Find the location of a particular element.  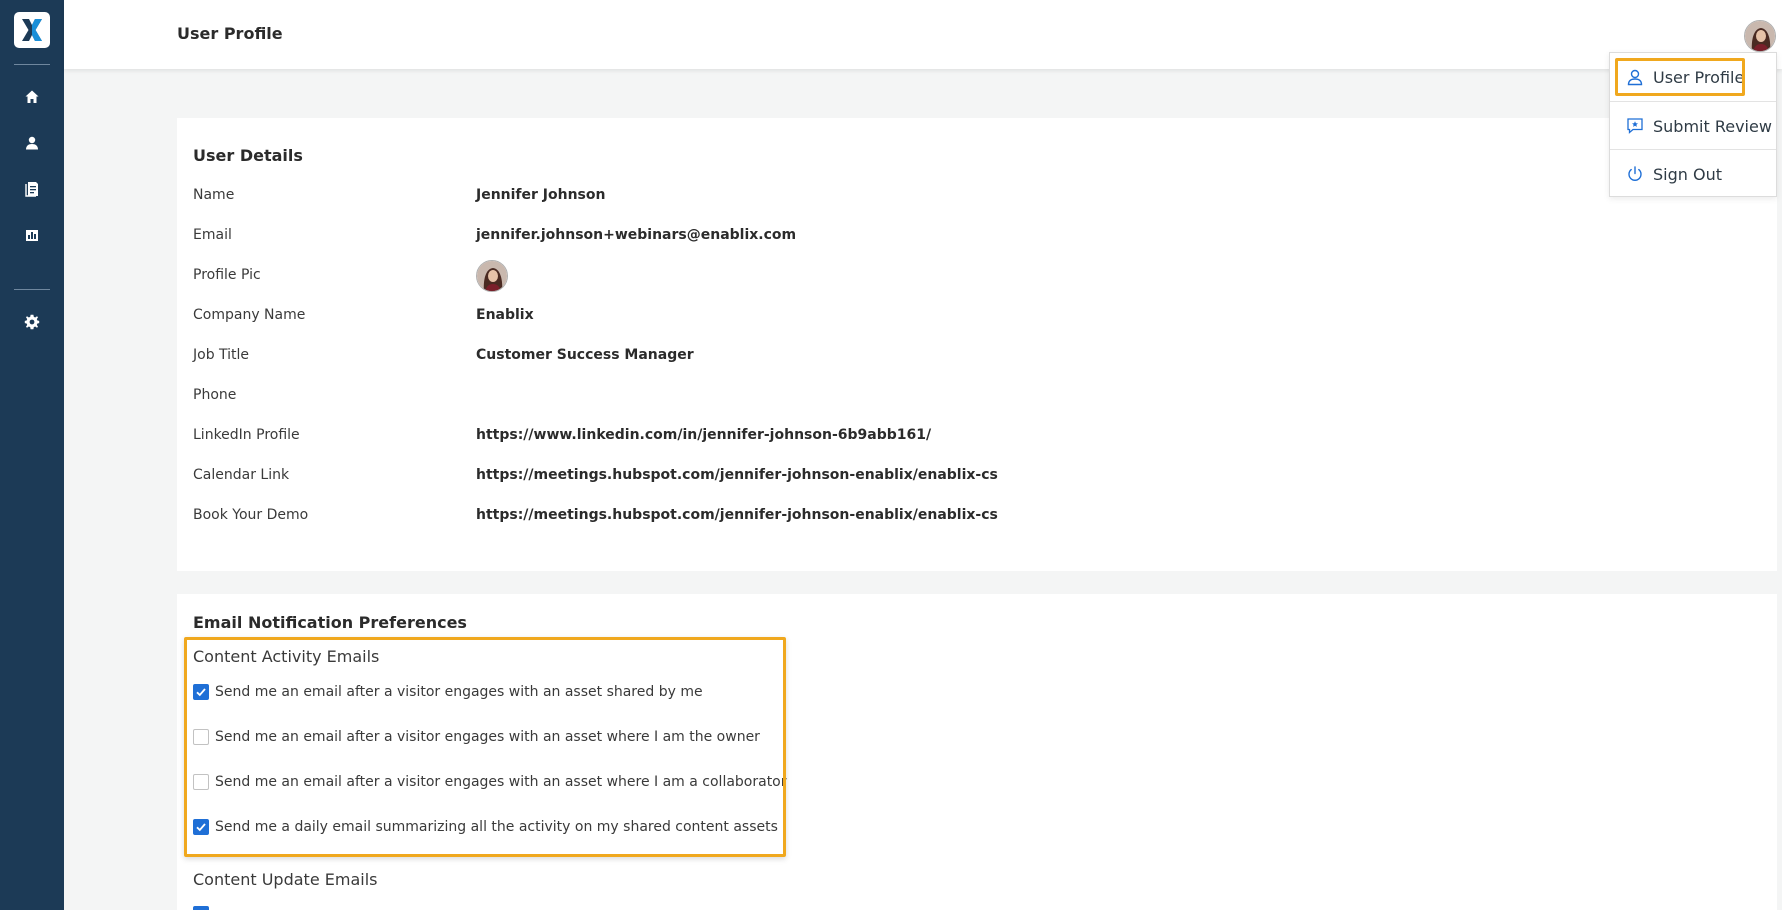

menu-item-label: Submit Review is located at coordinates (1712, 126).